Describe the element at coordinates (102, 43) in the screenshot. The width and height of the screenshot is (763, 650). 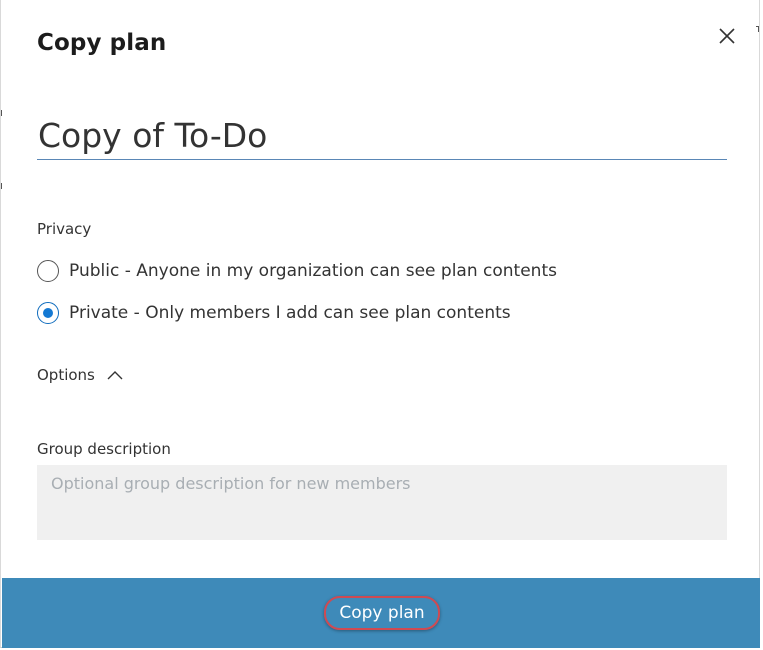
I see `dialog-title: Copy plan` at that location.